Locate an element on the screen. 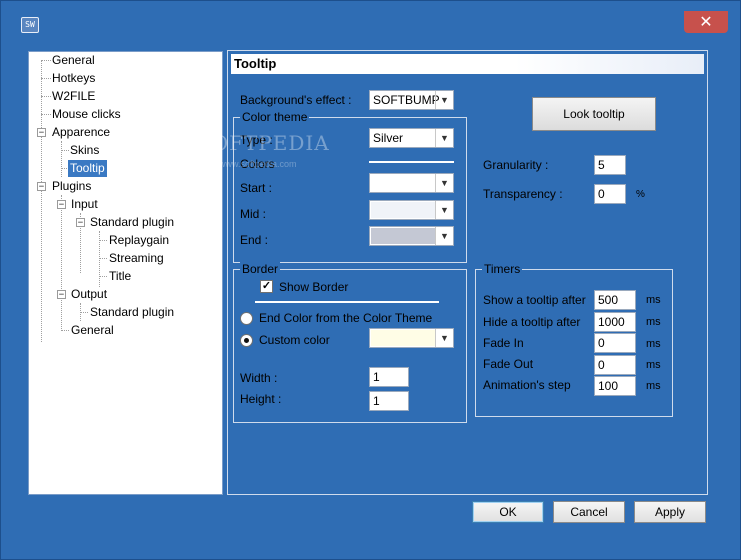  tree-item-general: General is located at coordinates (73, 60).